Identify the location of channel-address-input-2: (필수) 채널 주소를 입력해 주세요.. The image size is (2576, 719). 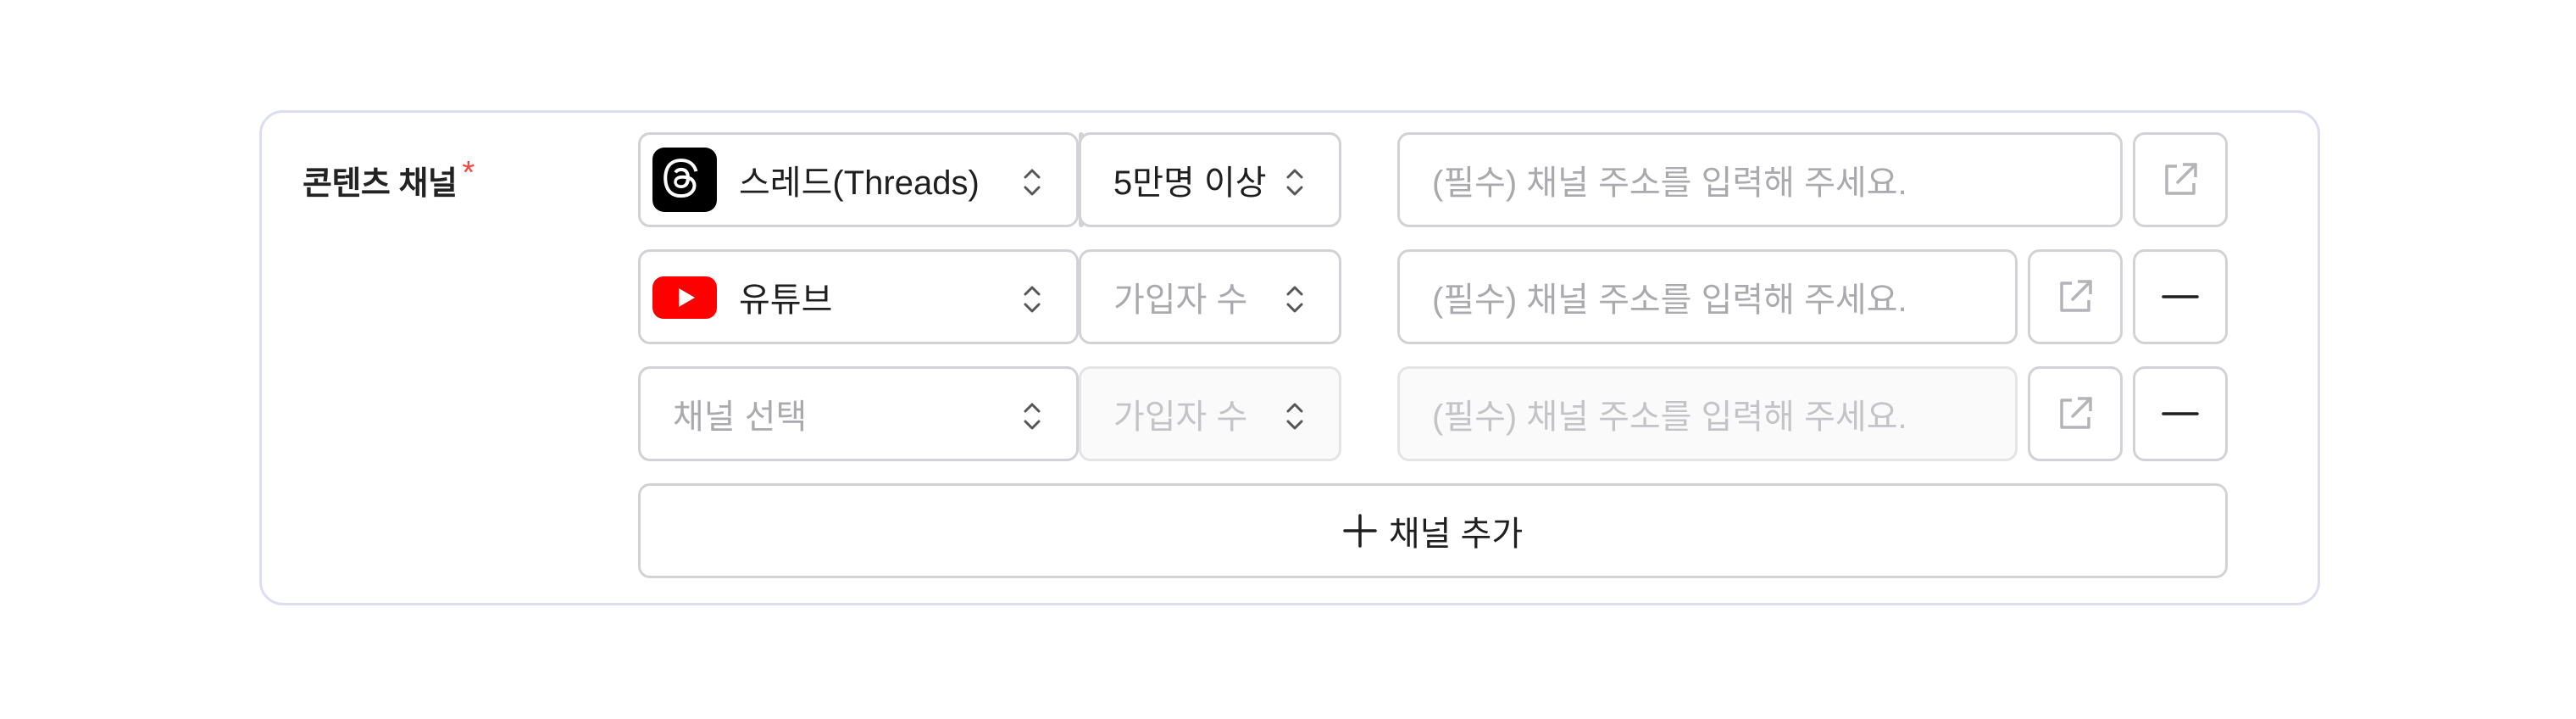
(1707, 296).